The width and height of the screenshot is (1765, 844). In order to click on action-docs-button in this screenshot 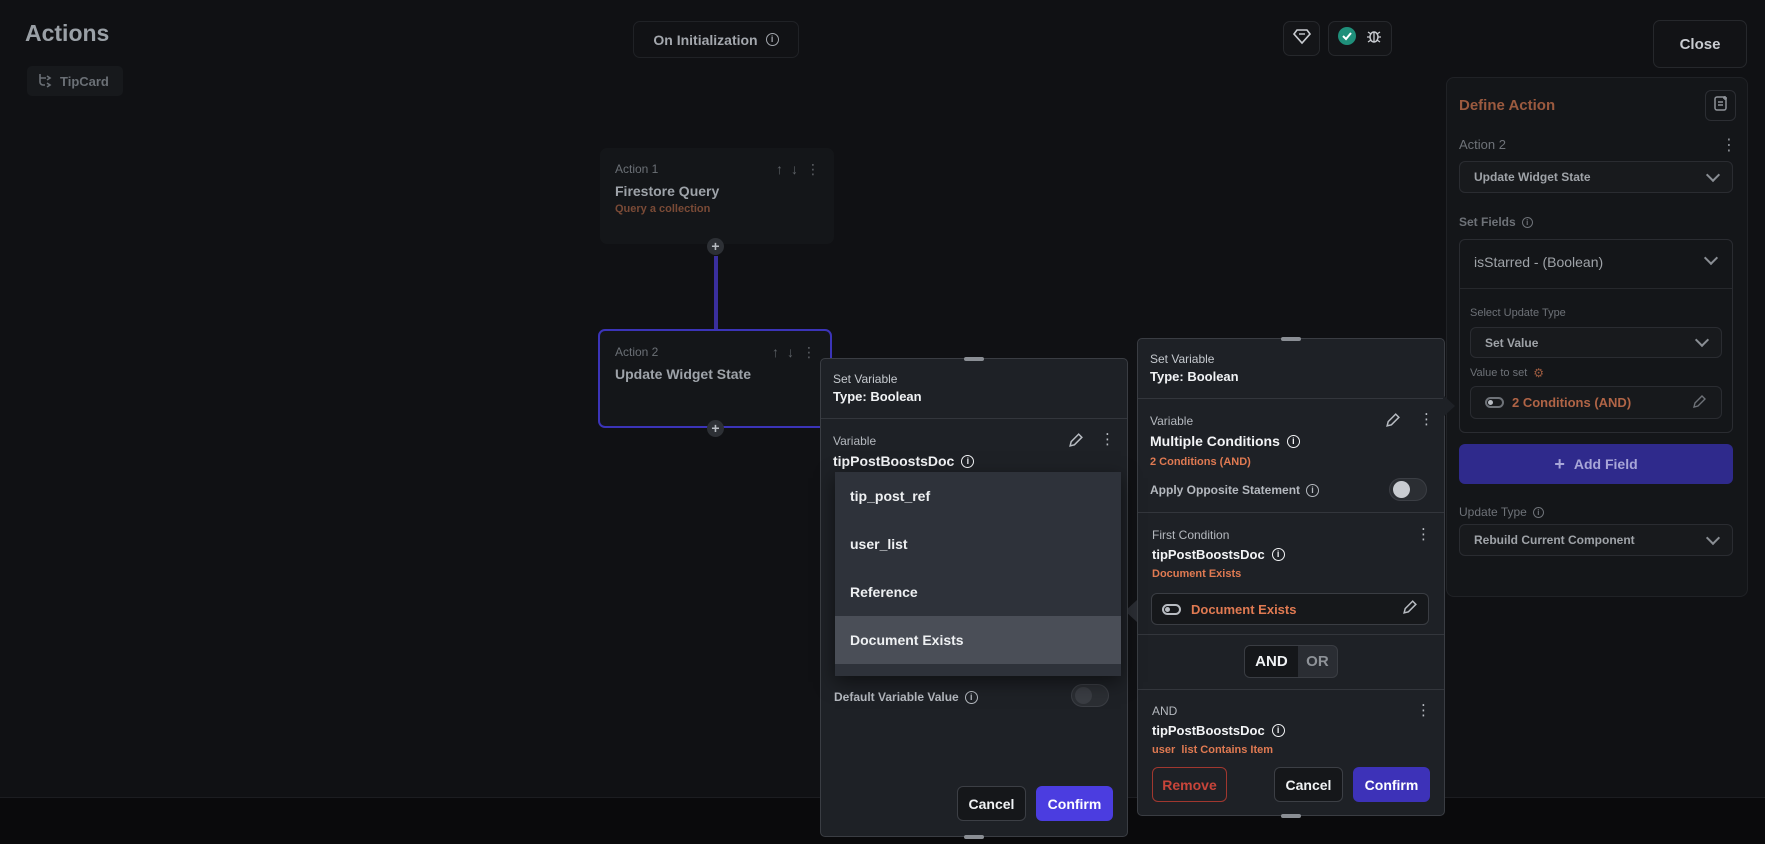, I will do `click(1720, 105)`.